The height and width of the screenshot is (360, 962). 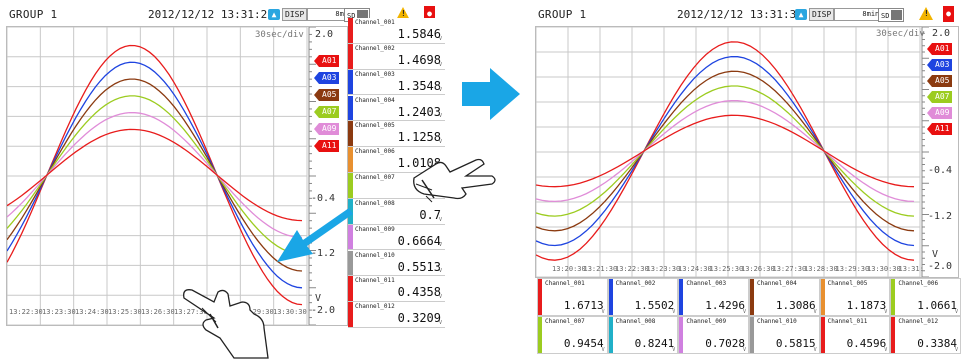 I want to click on channel-value-cell: Channel_011 0.4358 V, so click(x=396, y=289).